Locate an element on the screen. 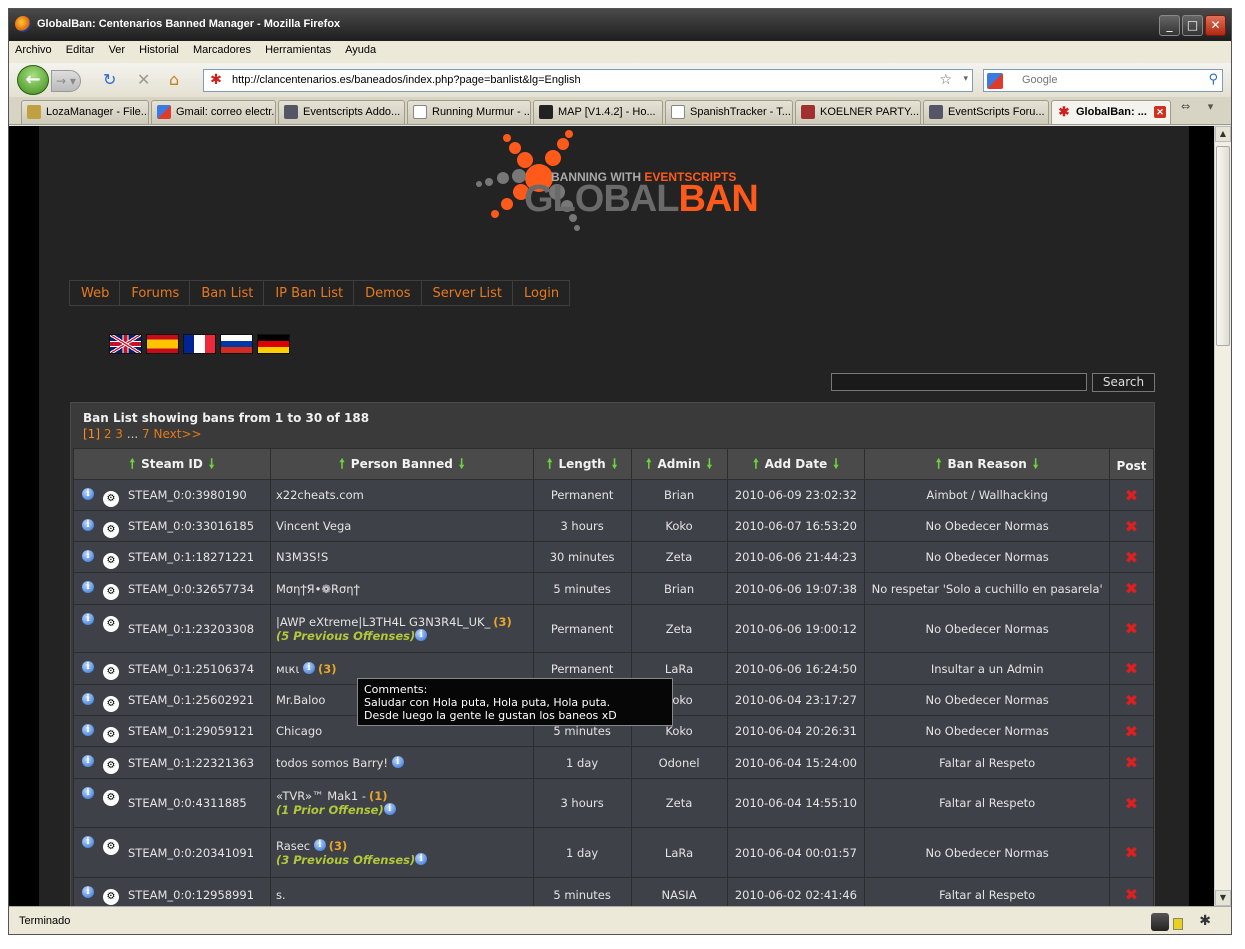 The image size is (1245, 949). search-button: Search is located at coordinates (1123, 382).